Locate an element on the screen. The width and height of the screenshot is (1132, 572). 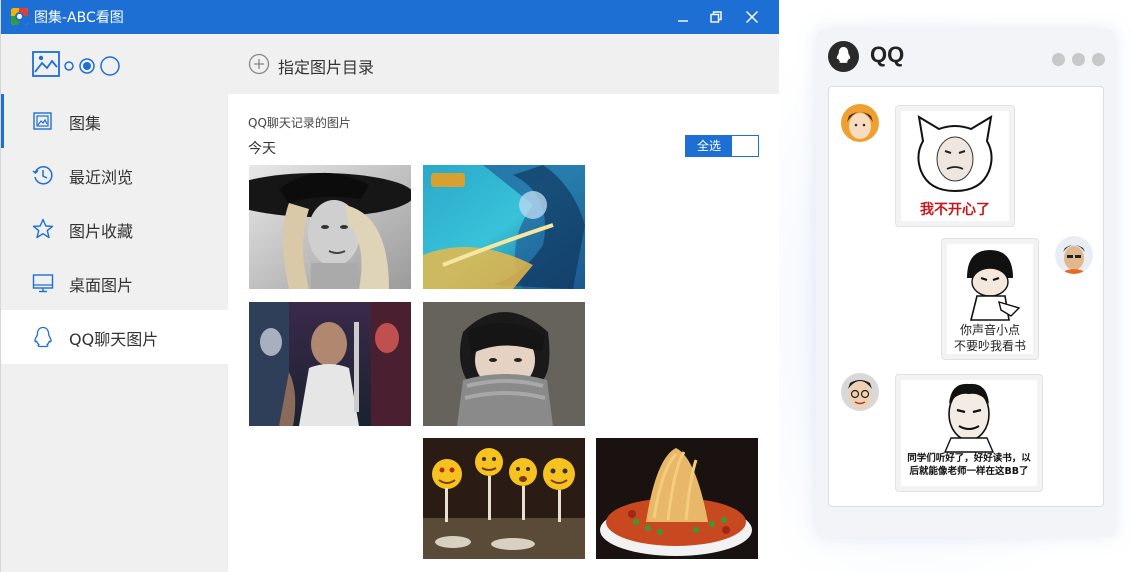
restore-icon is located at coordinates (716, 17).